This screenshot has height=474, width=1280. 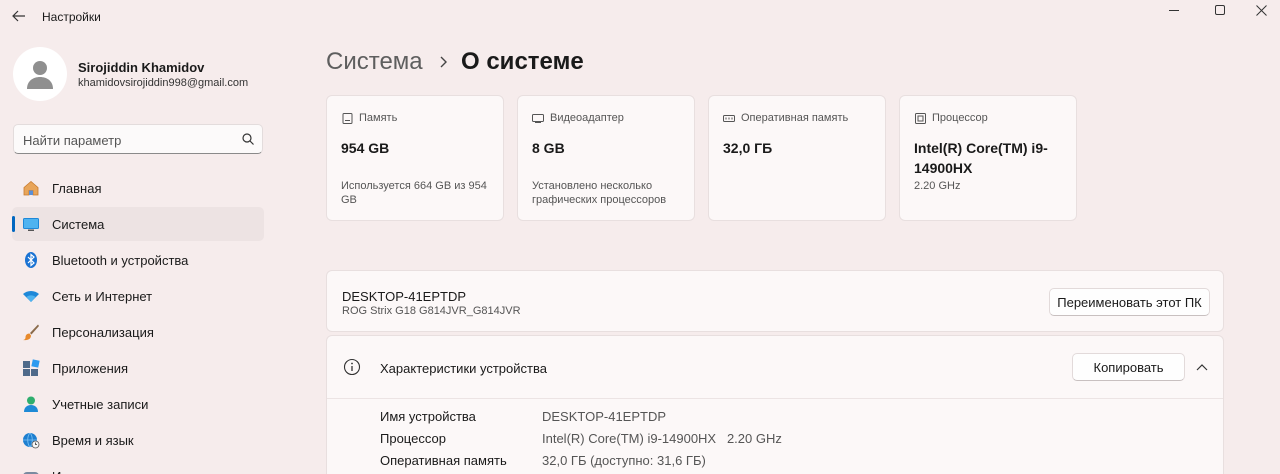 What do you see at coordinates (128, 140) in the screenshot?
I see `search-input` at bounding box center [128, 140].